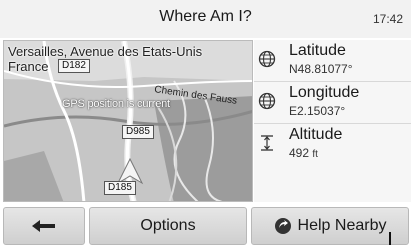 The height and width of the screenshot is (245, 411). What do you see at coordinates (321, 69) in the screenshot?
I see `latitude-value: N48.81077°` at bounding box center [321, 69].